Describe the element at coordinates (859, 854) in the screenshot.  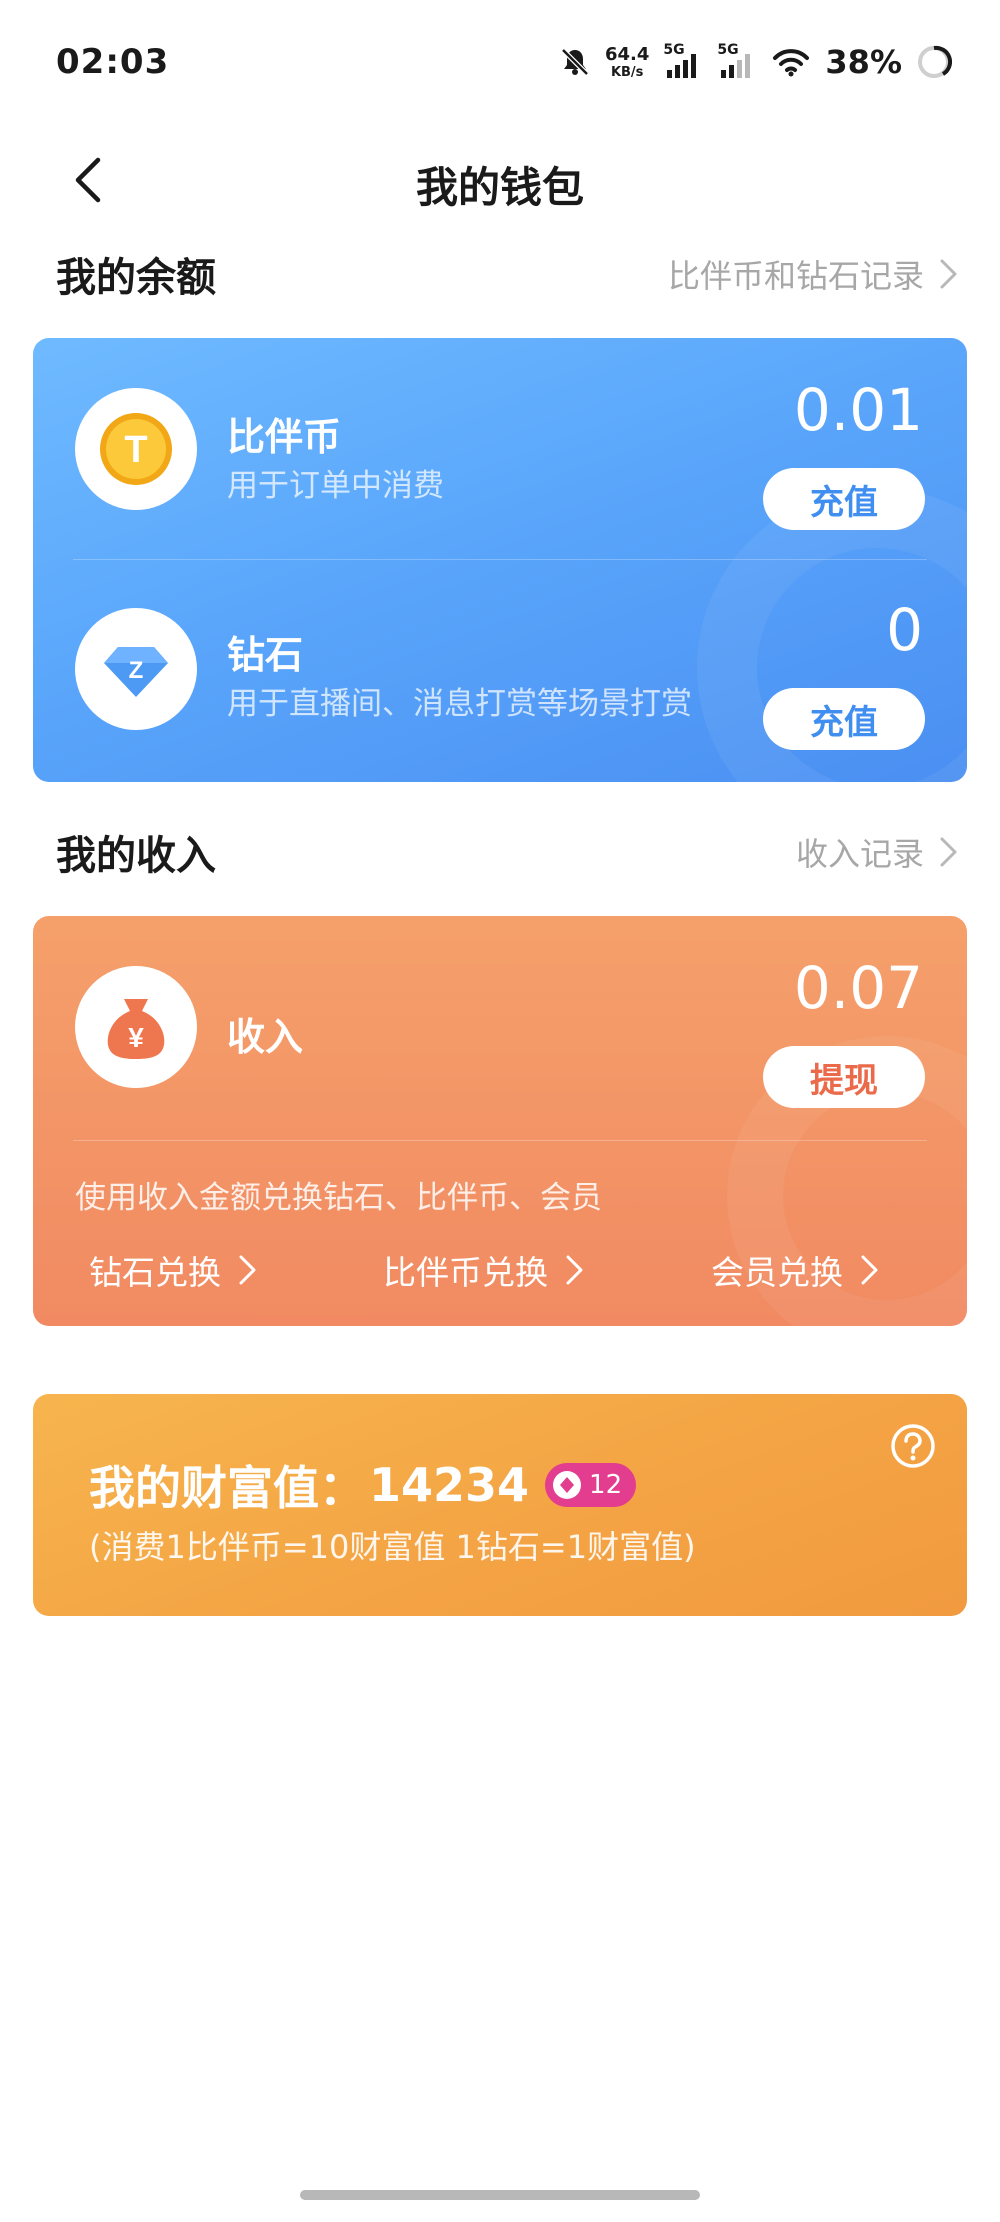
I see `income-records-label: 收入记录` at that location.